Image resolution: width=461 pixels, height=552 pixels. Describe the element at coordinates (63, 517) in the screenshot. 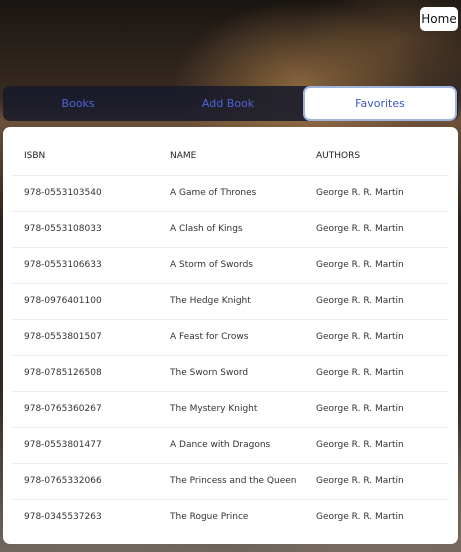

I see `isbn-cell: 978-0345537263` at that location.